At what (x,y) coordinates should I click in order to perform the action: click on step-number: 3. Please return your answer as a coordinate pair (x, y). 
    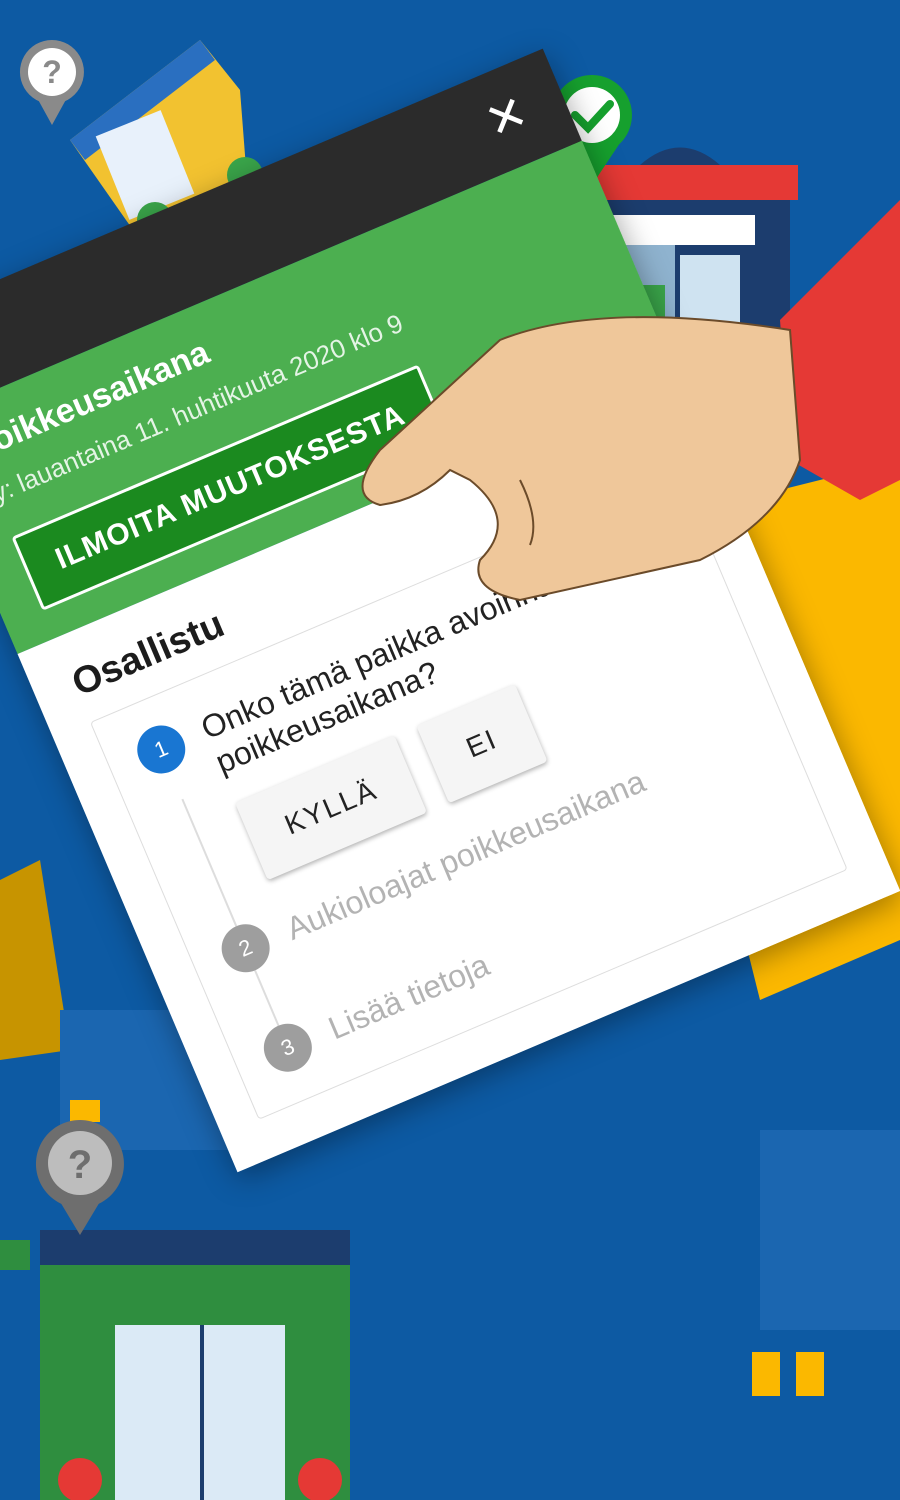
    Looking at the image, I should click on (288, 1047).